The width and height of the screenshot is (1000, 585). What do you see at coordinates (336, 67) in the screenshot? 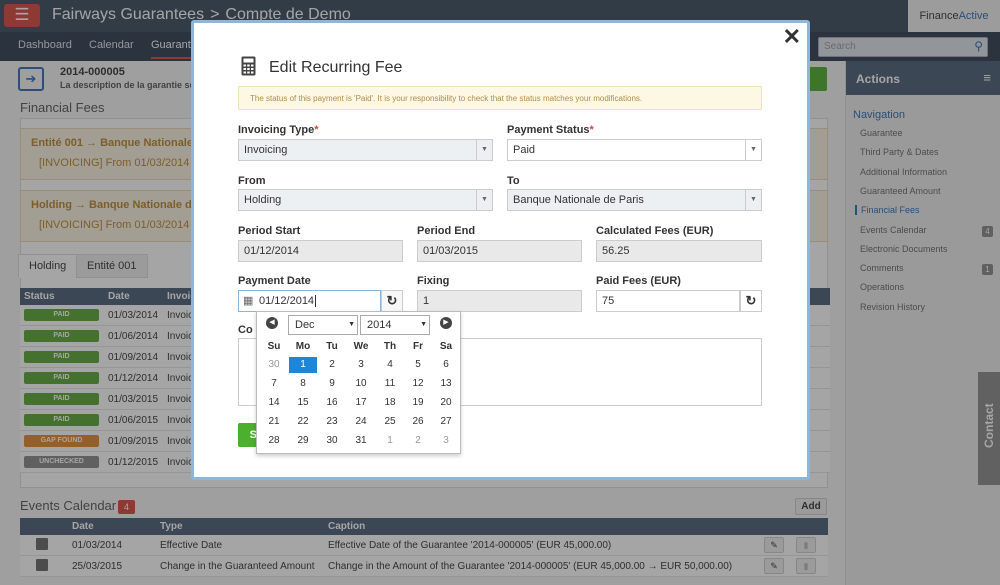
I see `modal-title: Edit Recurring Fee` at bounding box center [336, 67].